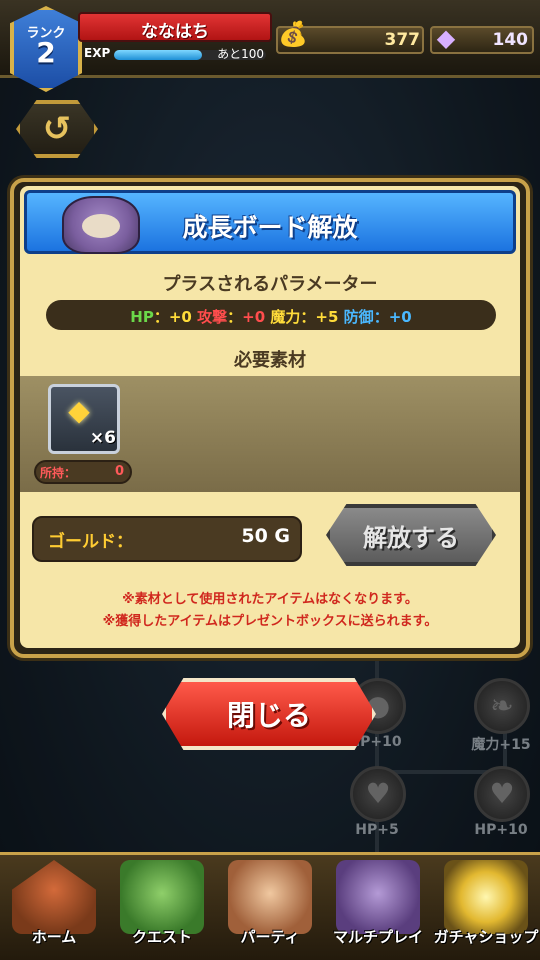 The image size is (540, 960). Describe the element at coordinates (97, 53) in the screenshot. I see `exp-label: EXP` at that location.